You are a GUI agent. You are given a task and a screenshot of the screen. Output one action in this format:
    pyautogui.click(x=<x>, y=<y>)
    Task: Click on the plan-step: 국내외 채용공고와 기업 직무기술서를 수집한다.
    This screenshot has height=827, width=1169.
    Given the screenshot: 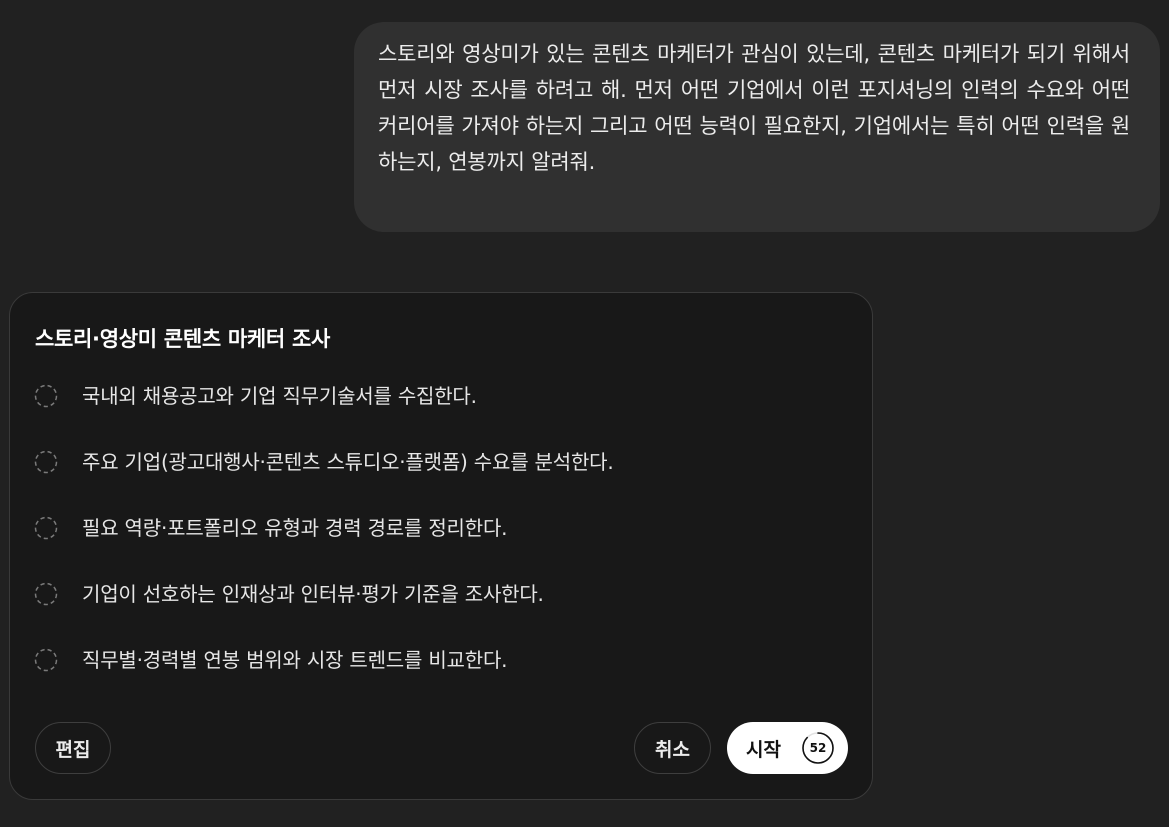 What is the action you would take?
    pyautogui.click(x=324, y=412)
    